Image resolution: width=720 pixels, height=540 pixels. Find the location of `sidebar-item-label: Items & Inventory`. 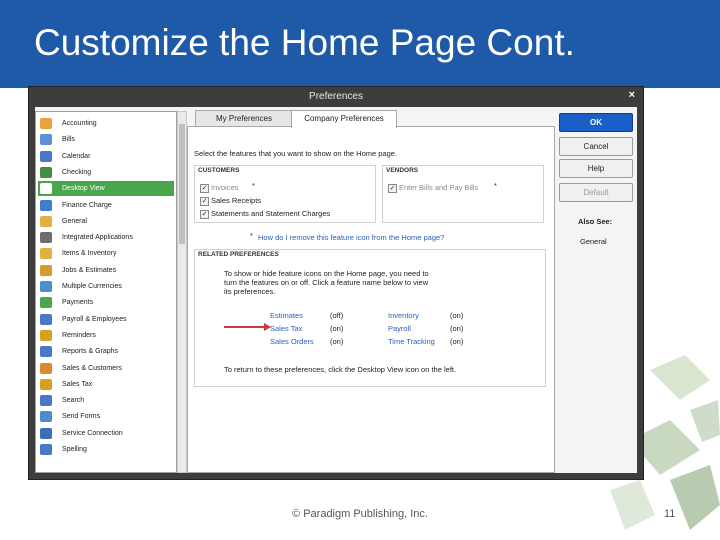

sidebar-item-label: Items & Inventory is located at coordinates (89, 254).